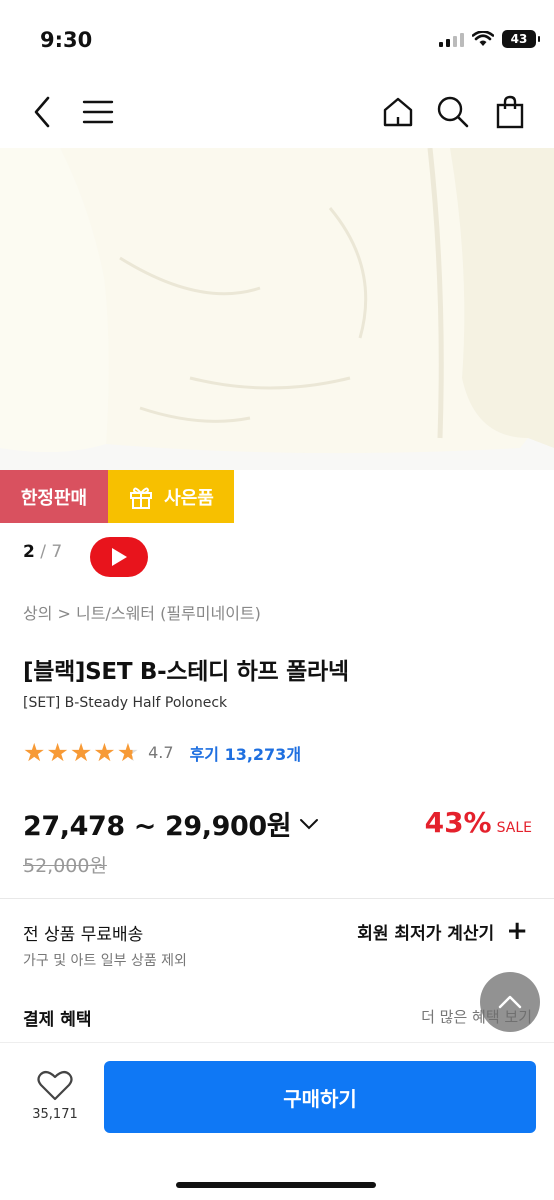 This screenshot has height=1200, width=554. I want to click on youtube-play-icon, so click(119, 557).